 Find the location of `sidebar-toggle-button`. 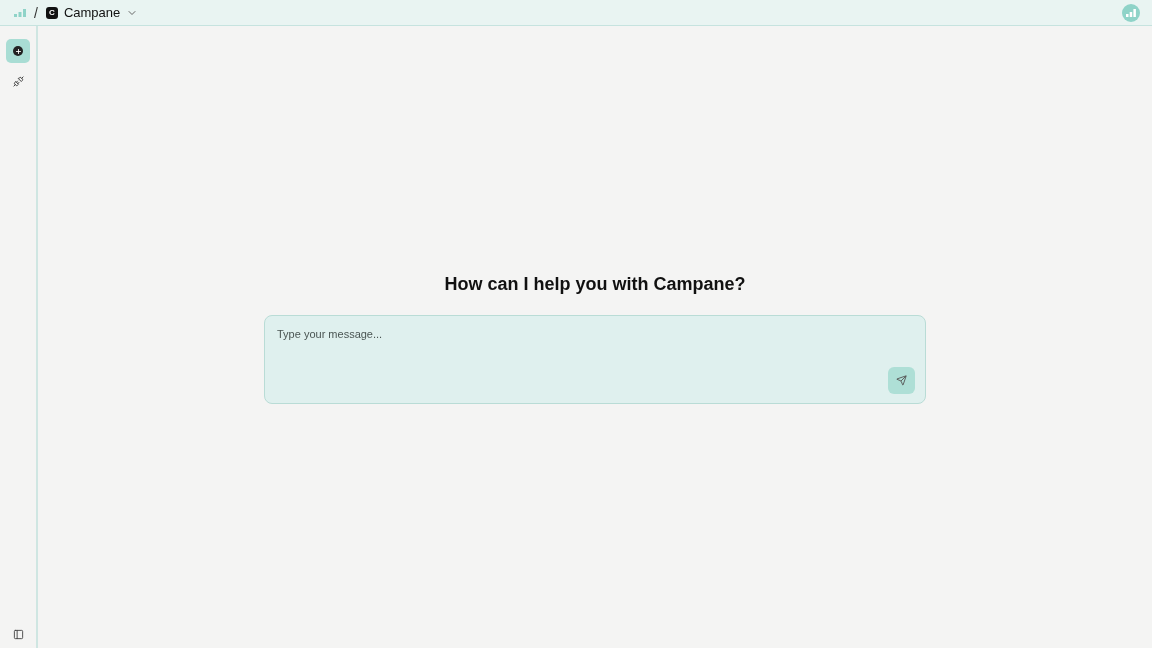

sidebar-toggle-button is located at coordinates (18, 634).